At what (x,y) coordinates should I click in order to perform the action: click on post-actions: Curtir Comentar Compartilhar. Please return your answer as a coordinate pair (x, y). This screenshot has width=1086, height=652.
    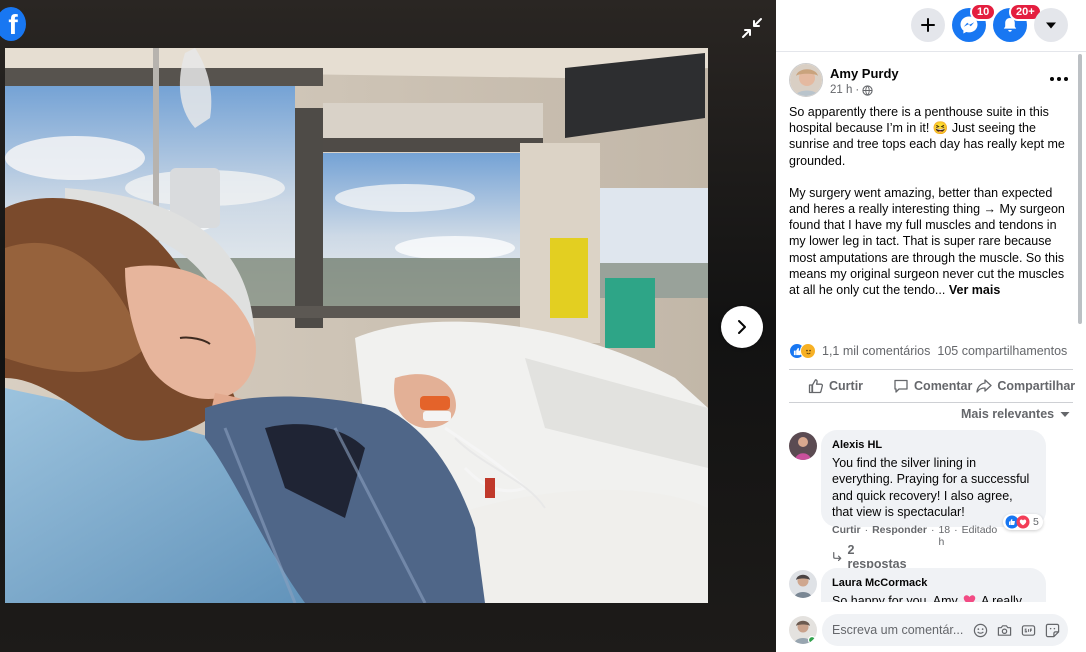
    Looking at the image, I should click on (932, 386).